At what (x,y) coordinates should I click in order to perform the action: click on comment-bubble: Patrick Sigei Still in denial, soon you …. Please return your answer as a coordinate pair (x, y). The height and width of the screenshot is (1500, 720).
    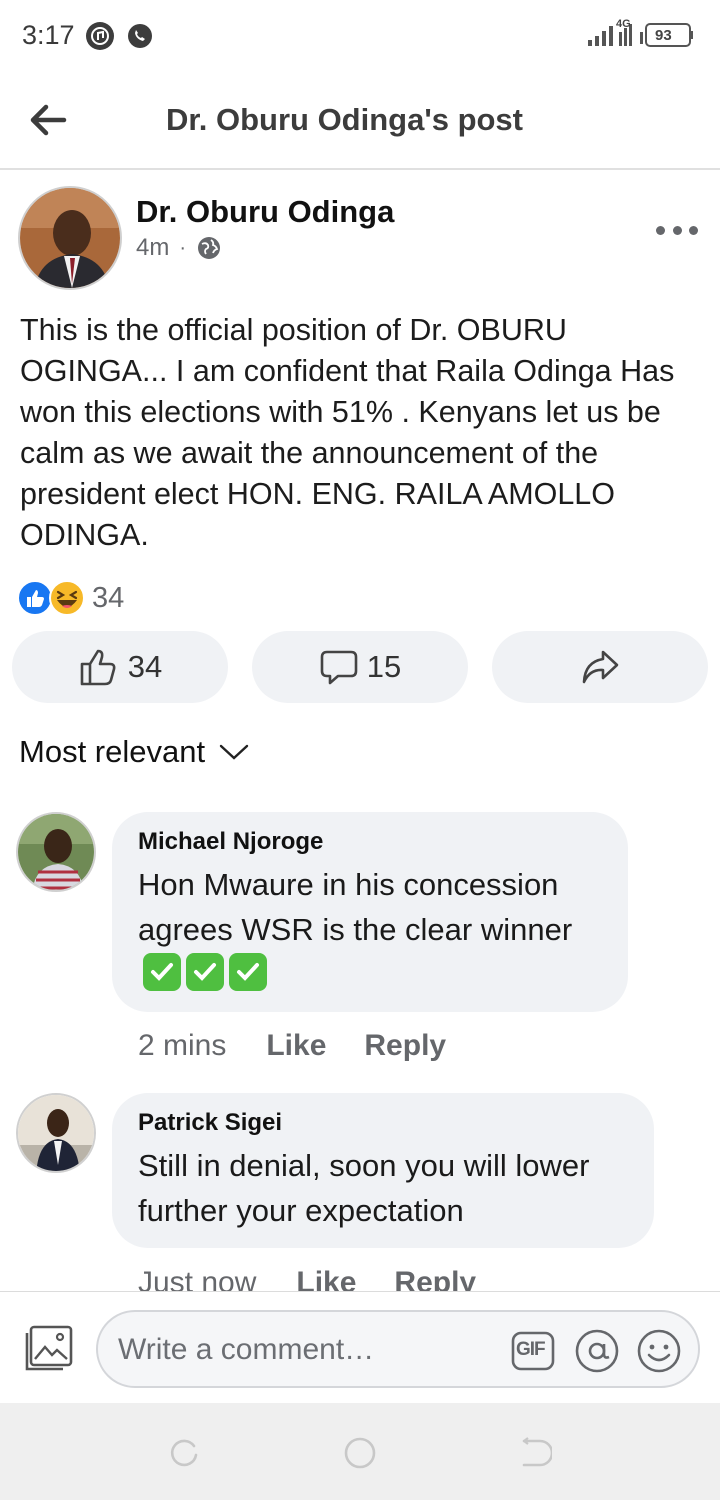
    Looking at the image, I should click on (383, 1170).